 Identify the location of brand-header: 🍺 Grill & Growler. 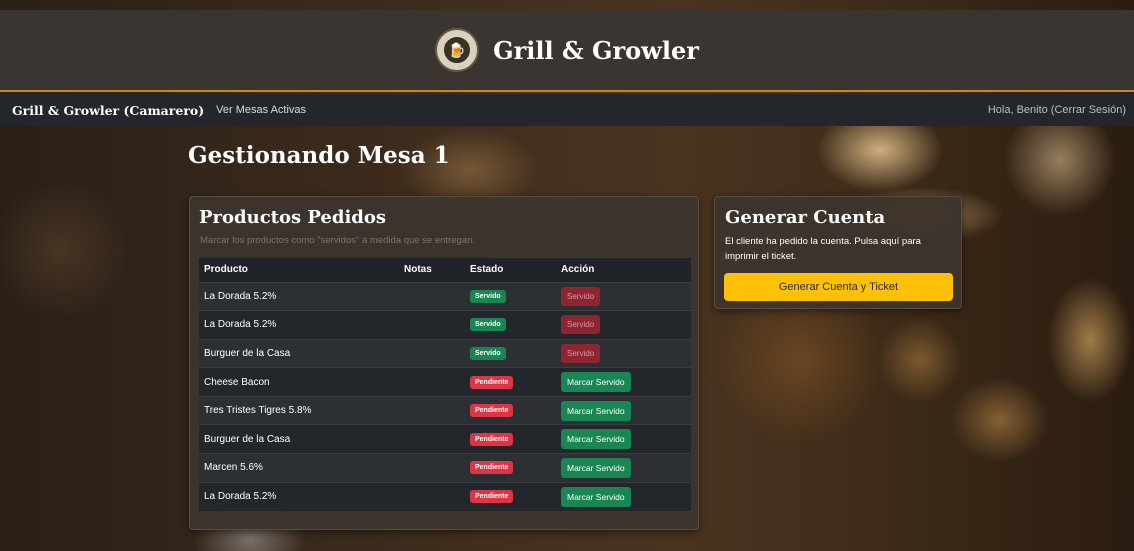
(567, 51).